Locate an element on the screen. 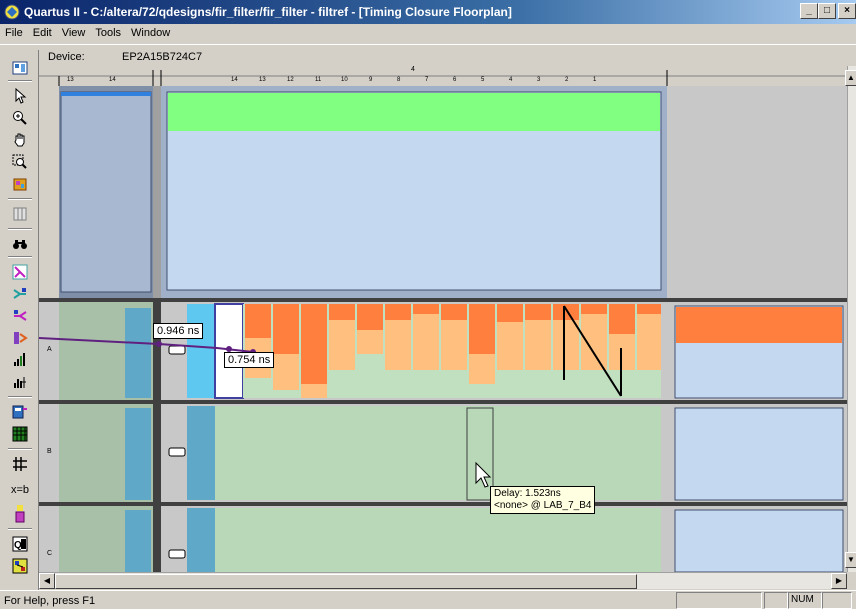 This screenshot has height=609, width=856. show-fanin-icon is located at coordinates (20, 294).